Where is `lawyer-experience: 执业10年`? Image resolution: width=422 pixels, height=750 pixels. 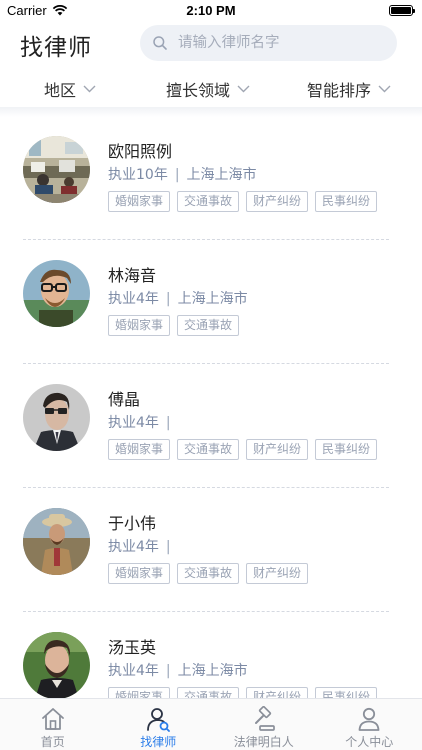
lawyer-experience: 执业10年 is located at coordinates (138, 175).